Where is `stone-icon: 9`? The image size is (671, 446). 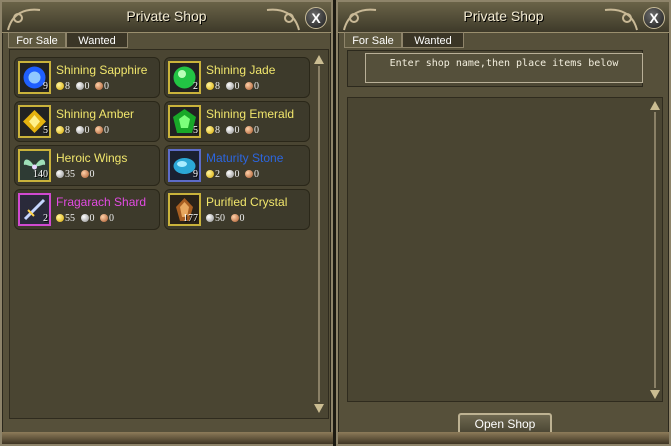
stone-icon: 9 is located at coordinates (184, 165).